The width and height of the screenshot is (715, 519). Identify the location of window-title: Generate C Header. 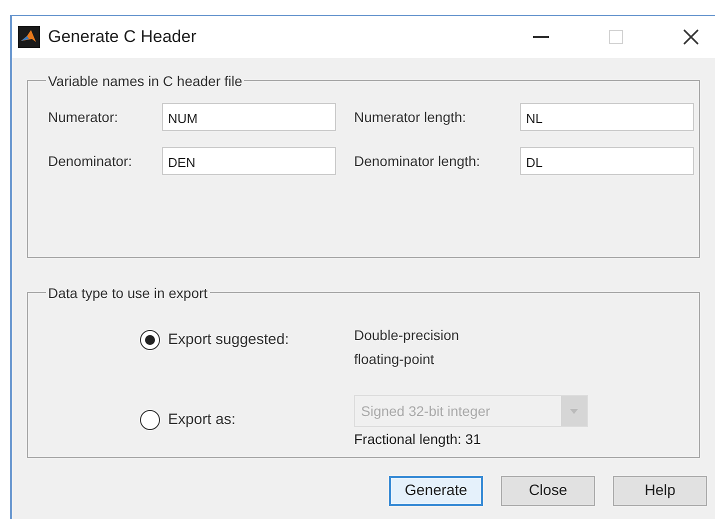
(122, 37).